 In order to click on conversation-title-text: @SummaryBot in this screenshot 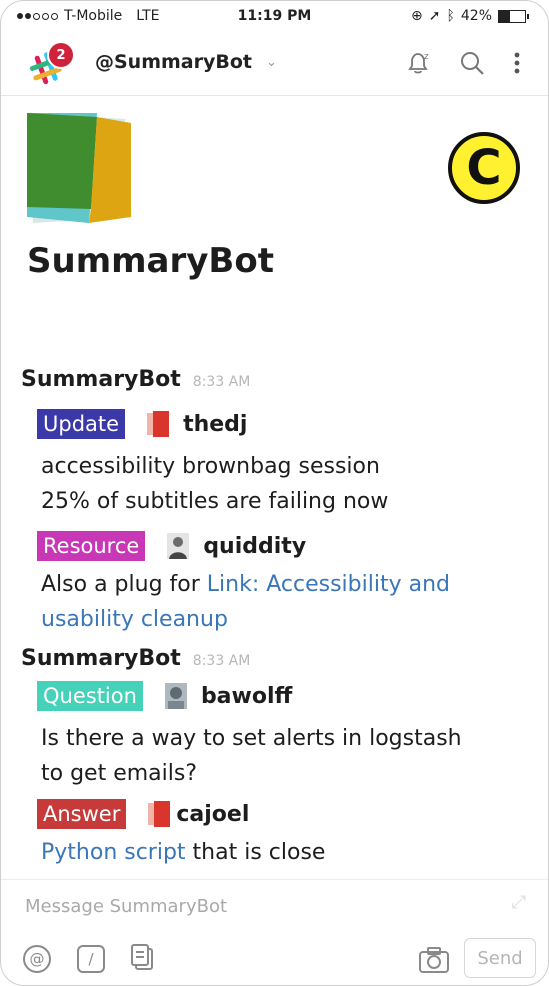, I will do `click(174, 62)`.